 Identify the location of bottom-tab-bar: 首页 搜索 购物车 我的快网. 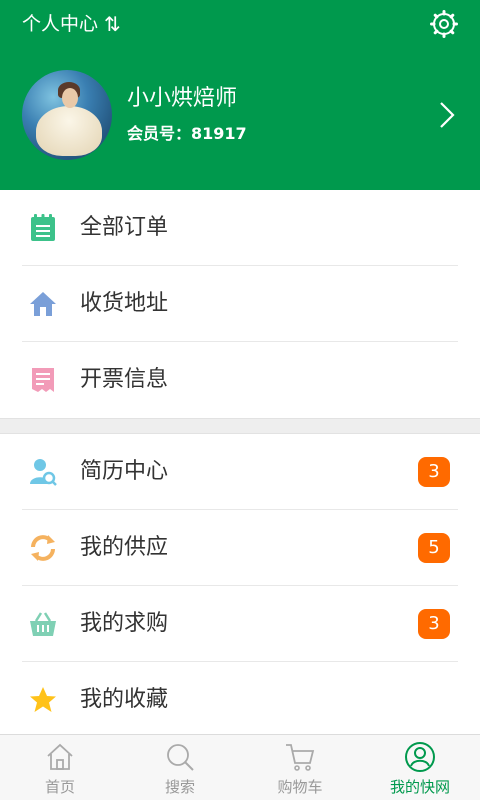
(240, 767).